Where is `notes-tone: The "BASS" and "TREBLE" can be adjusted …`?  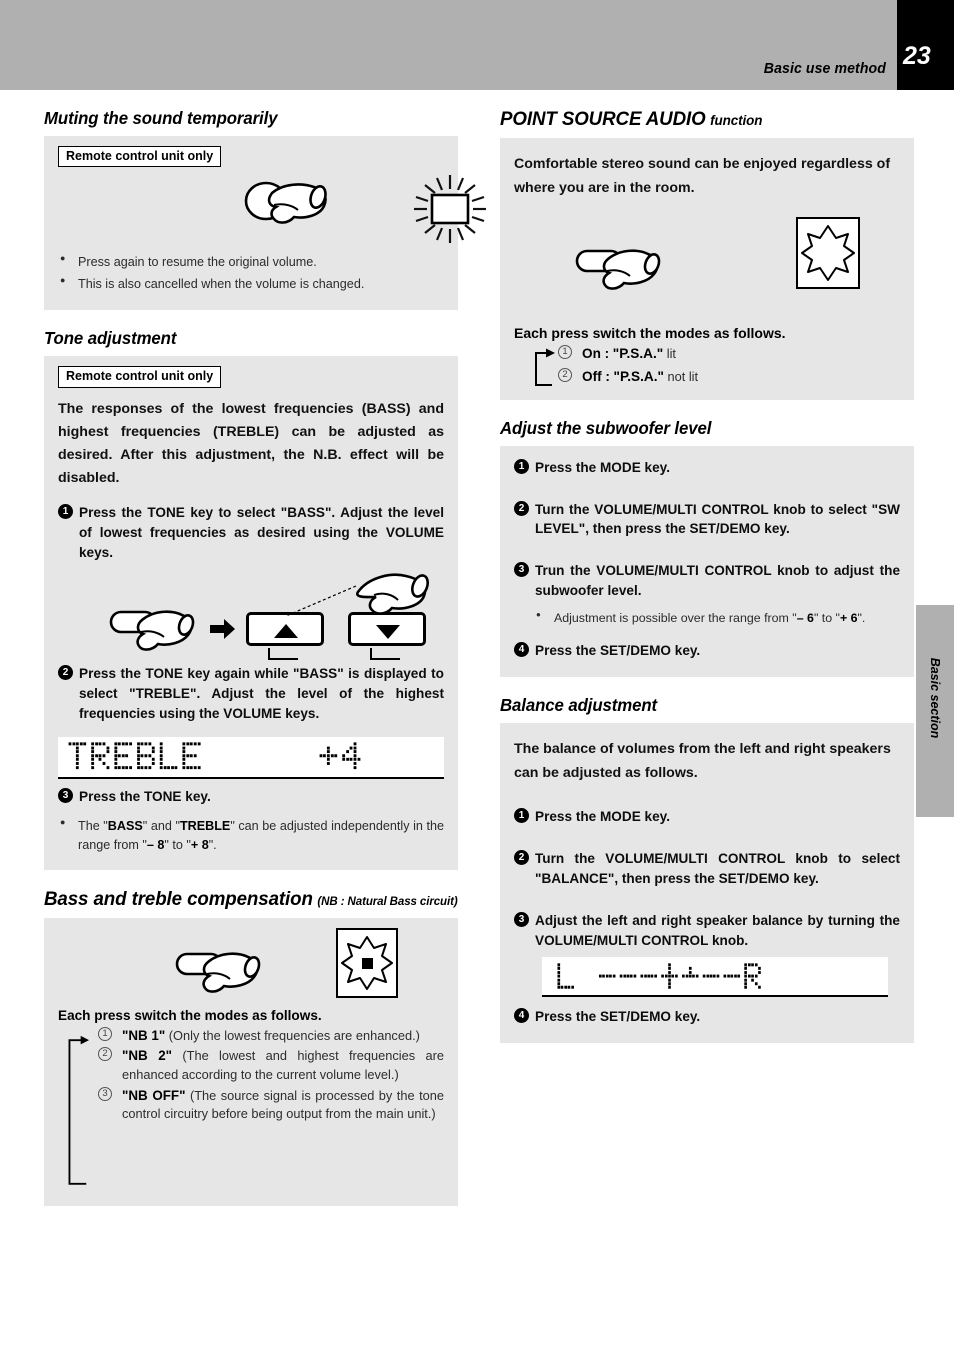
notes-tone: The "BASS" and "TREBLE" can be adjusted … is located at coordinates (251, 836).